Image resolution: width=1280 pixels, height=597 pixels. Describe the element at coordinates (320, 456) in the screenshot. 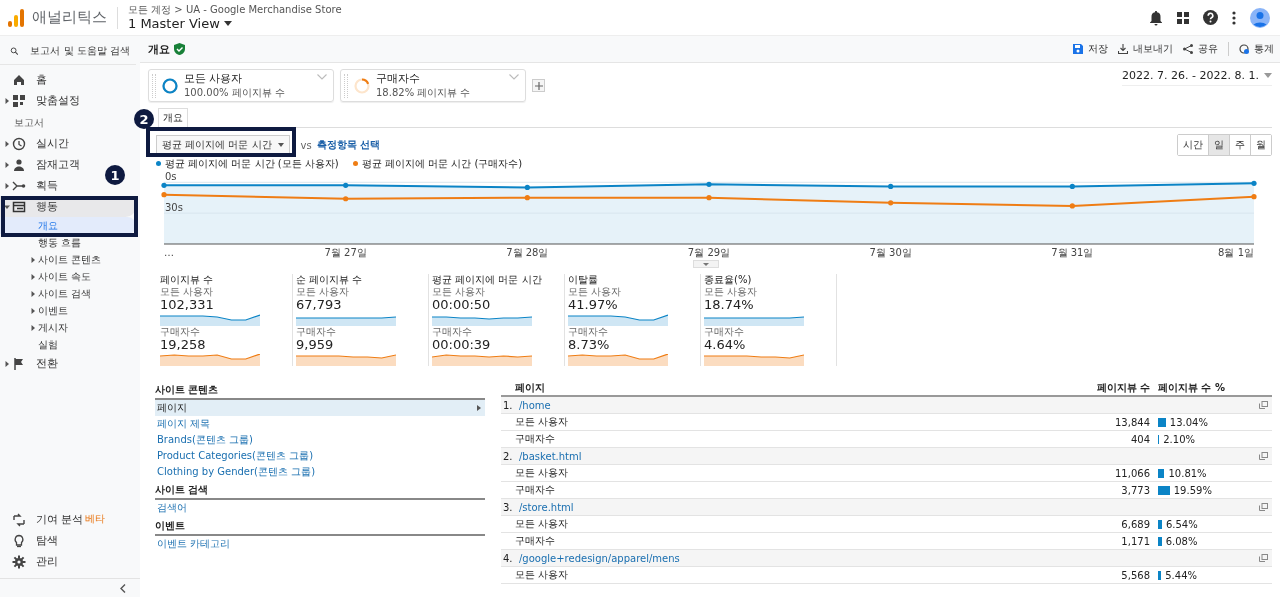

I see `report-link: Product Categories(콘텐츠 그룹)` at that location.